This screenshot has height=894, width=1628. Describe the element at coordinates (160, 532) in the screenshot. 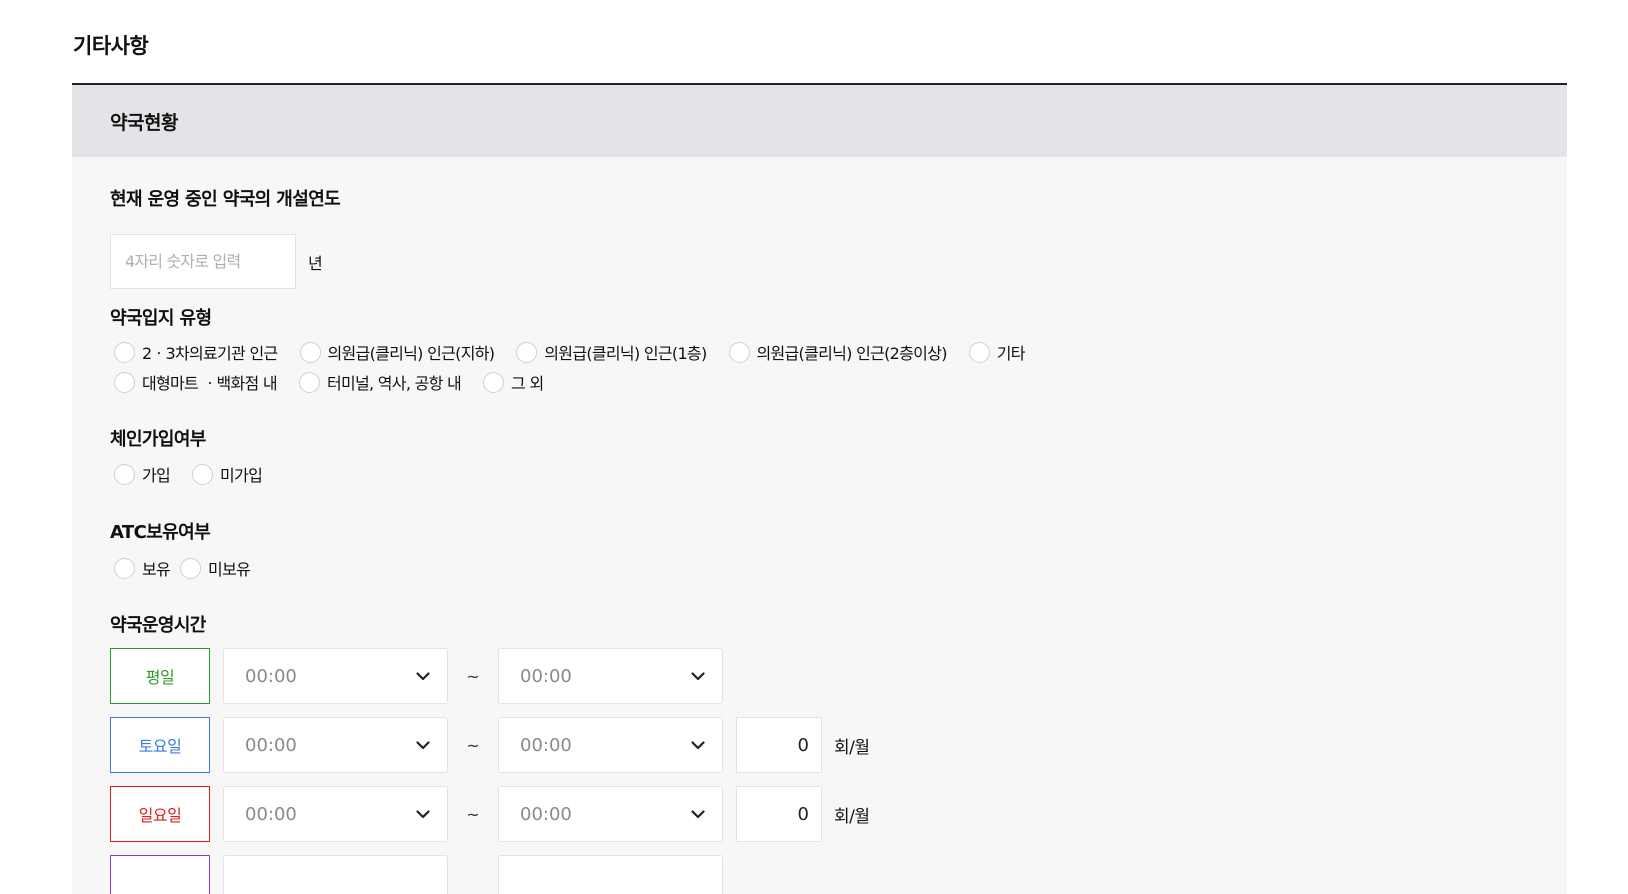

I see `atc-label: ATC보유여부` at that location.